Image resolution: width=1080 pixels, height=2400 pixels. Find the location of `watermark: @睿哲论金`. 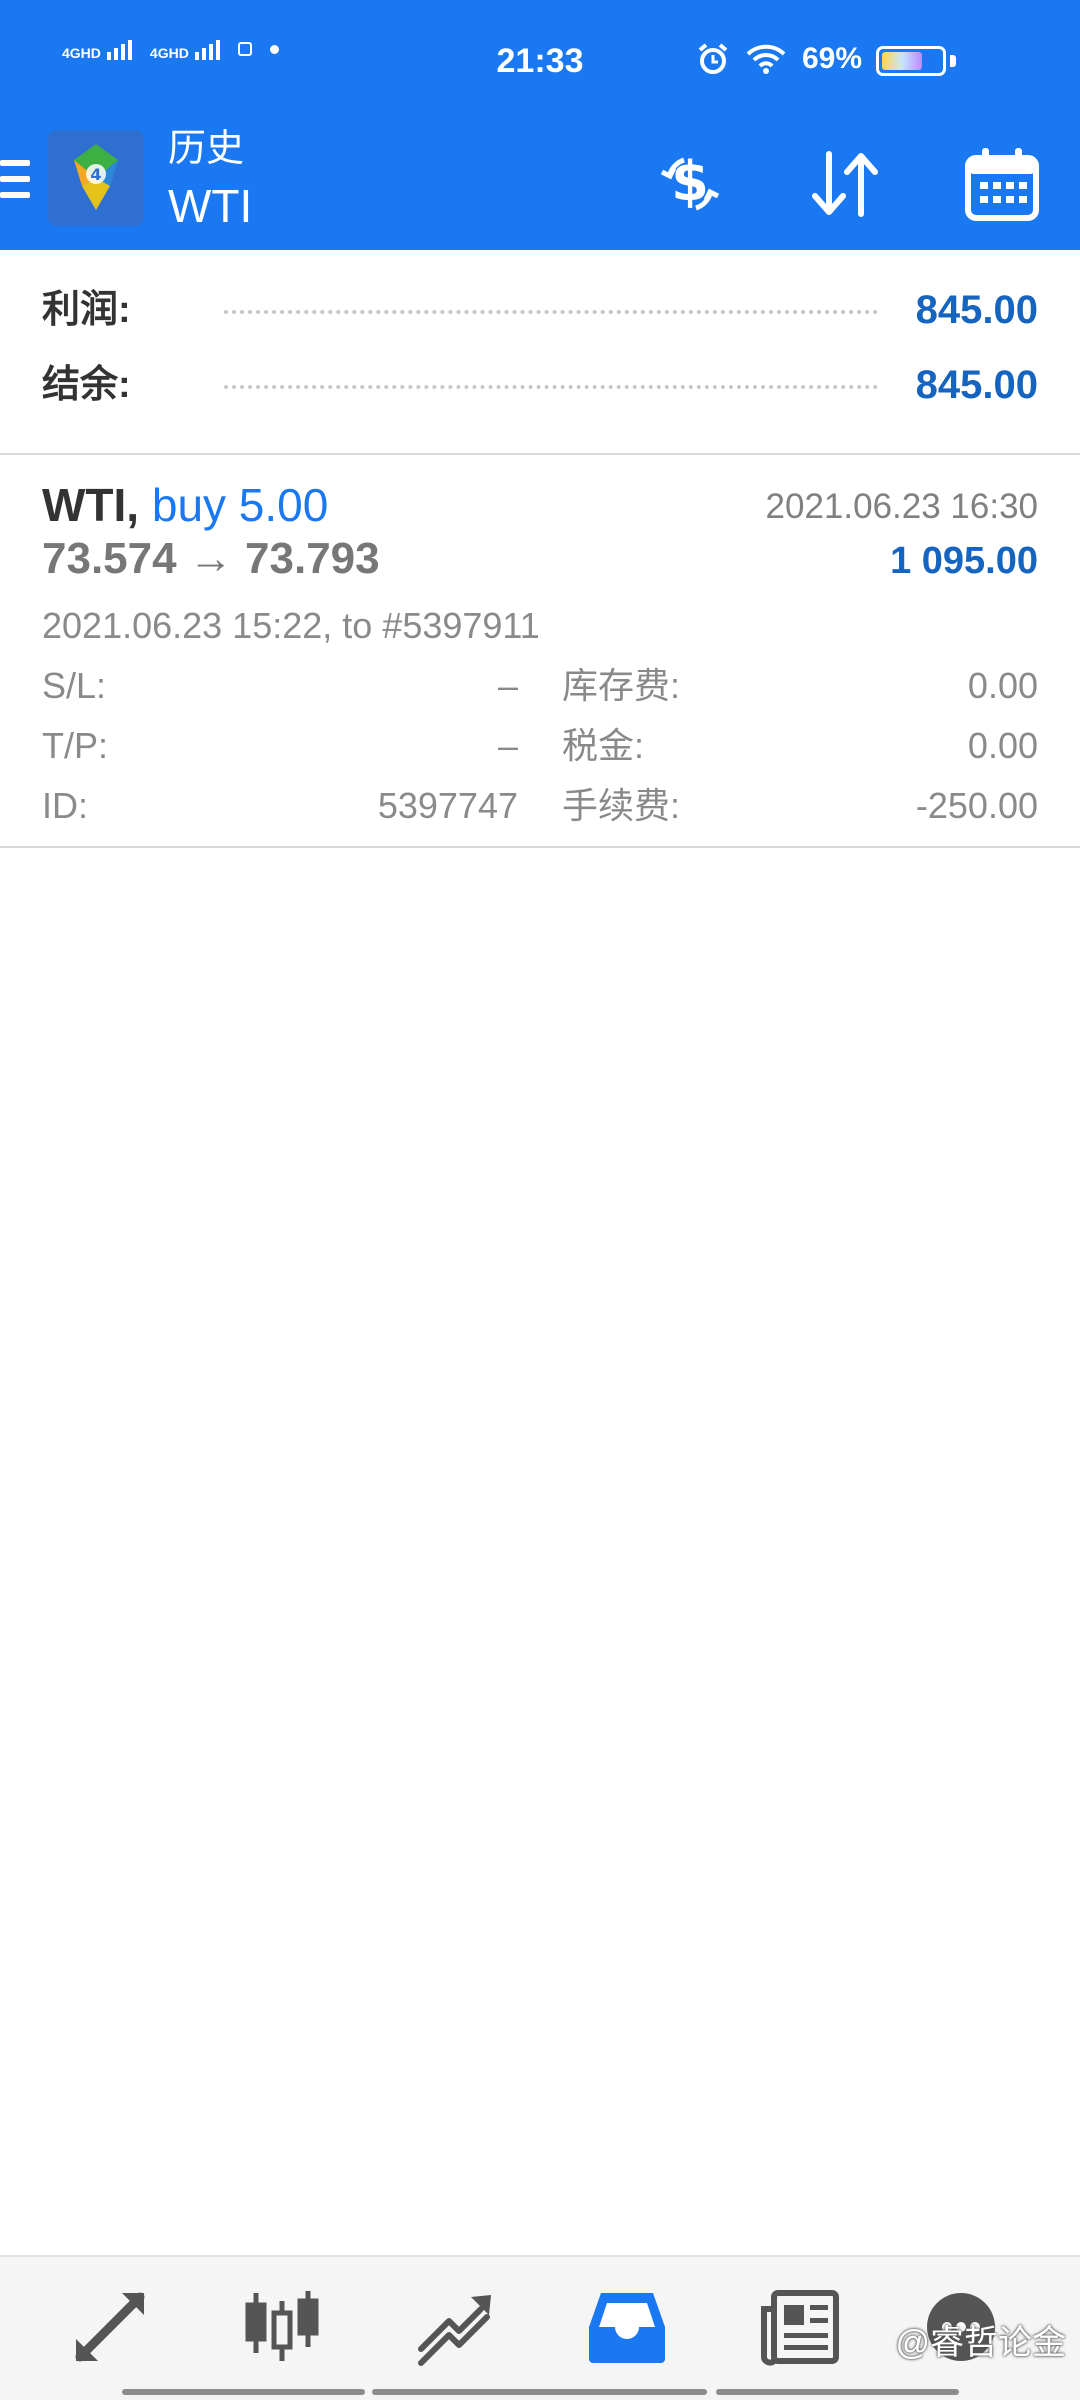

watermark: @睿哲论金 is located at coordinates (980, 2343).